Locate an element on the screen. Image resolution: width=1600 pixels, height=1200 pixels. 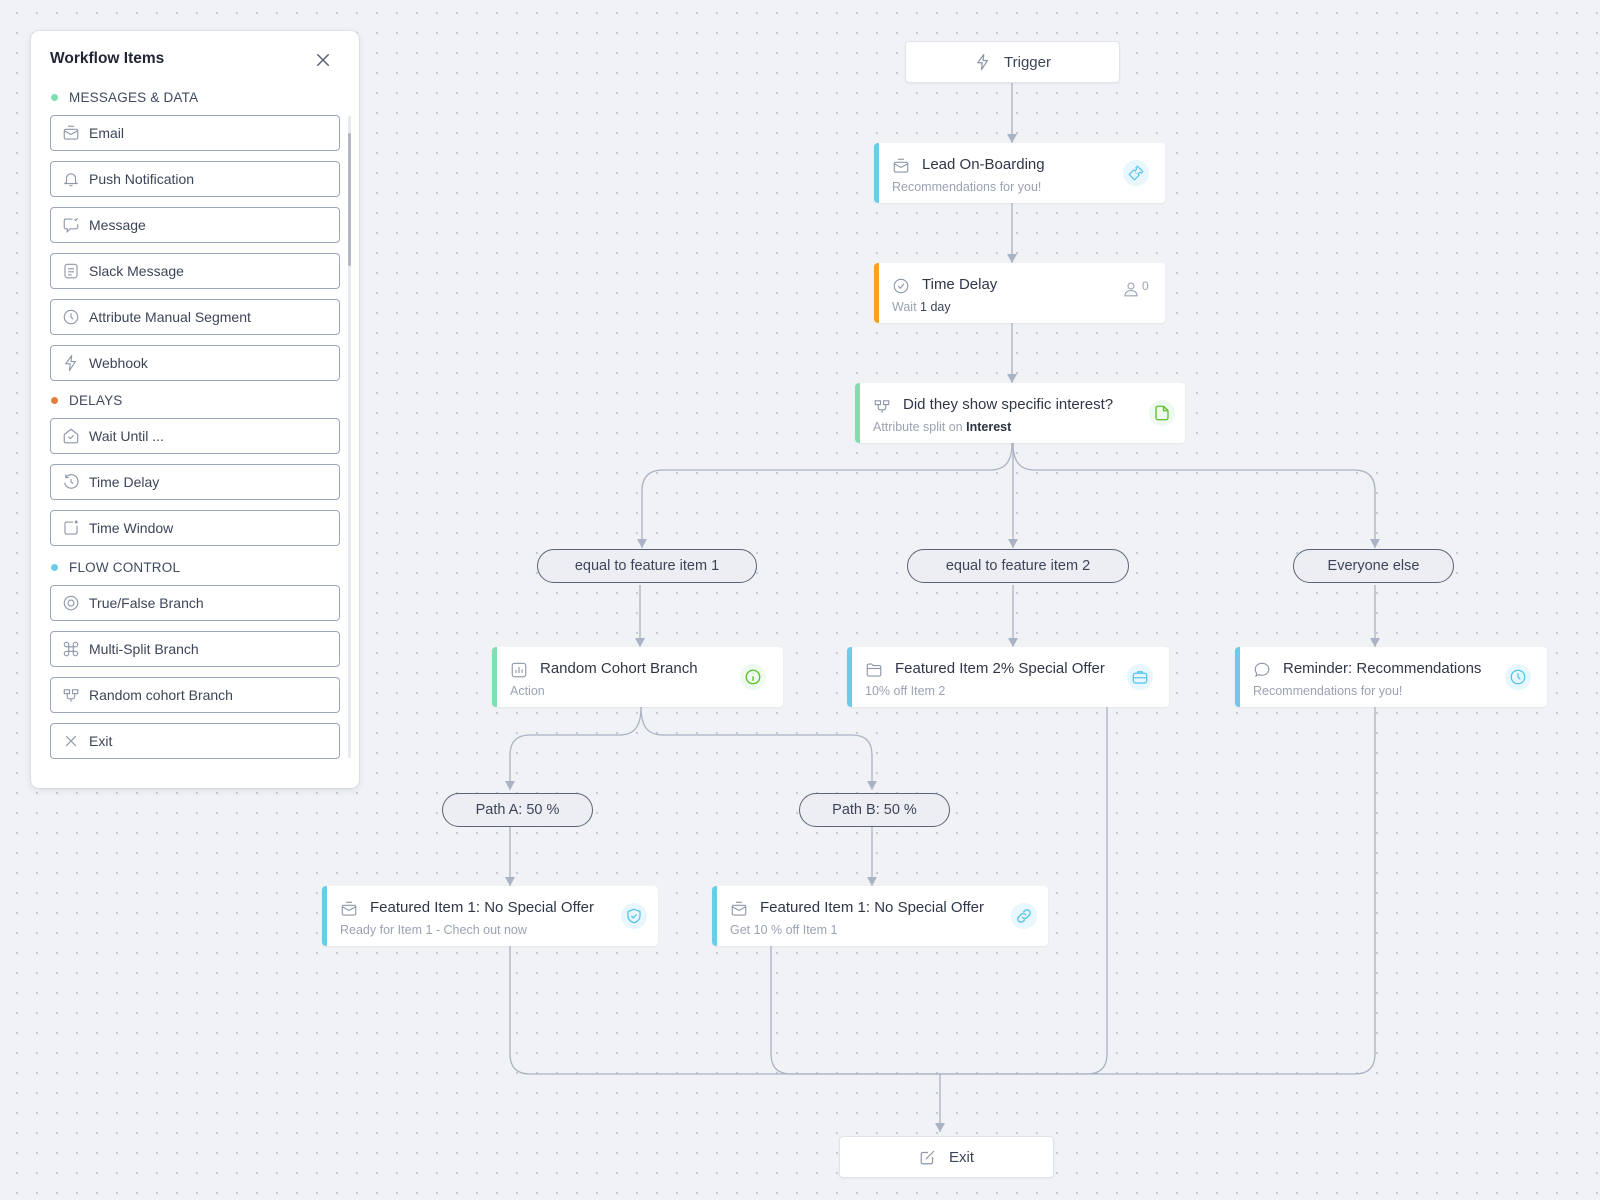
item-label: True/False Branch is located at coordinates (146, 603).